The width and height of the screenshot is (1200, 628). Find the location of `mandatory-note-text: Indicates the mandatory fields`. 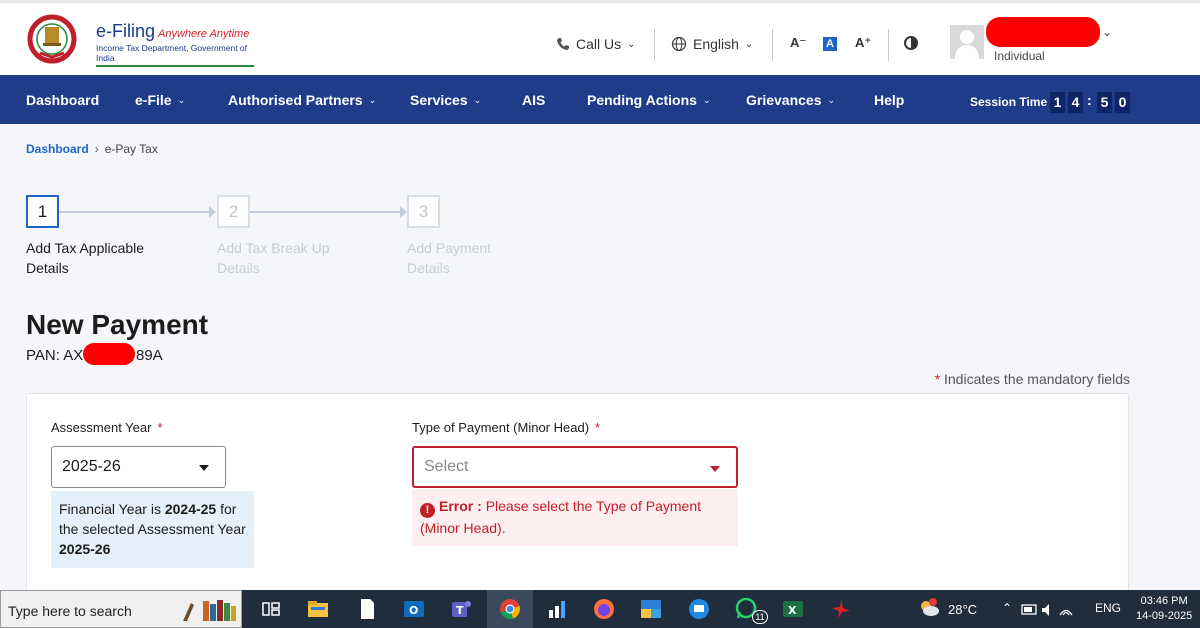

mandatory-note-text: Indicates the mandatory fields is located at coordinates (1037, 379).